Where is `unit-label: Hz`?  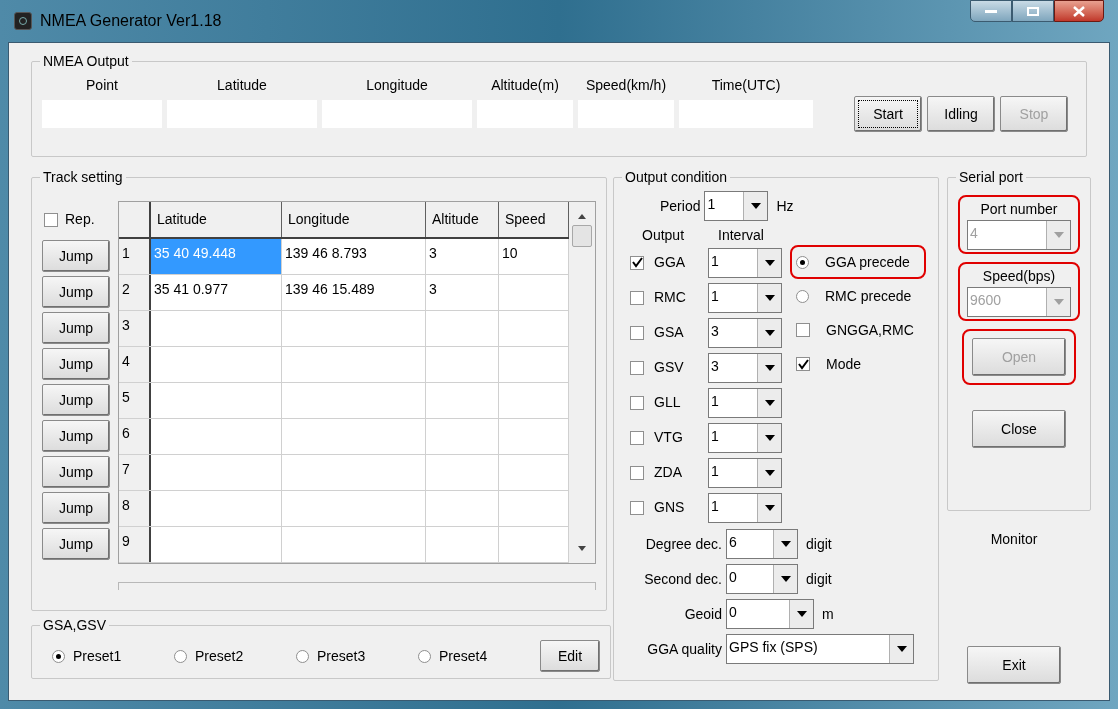
unit-label: Hz is located at coordinates (785, 206).